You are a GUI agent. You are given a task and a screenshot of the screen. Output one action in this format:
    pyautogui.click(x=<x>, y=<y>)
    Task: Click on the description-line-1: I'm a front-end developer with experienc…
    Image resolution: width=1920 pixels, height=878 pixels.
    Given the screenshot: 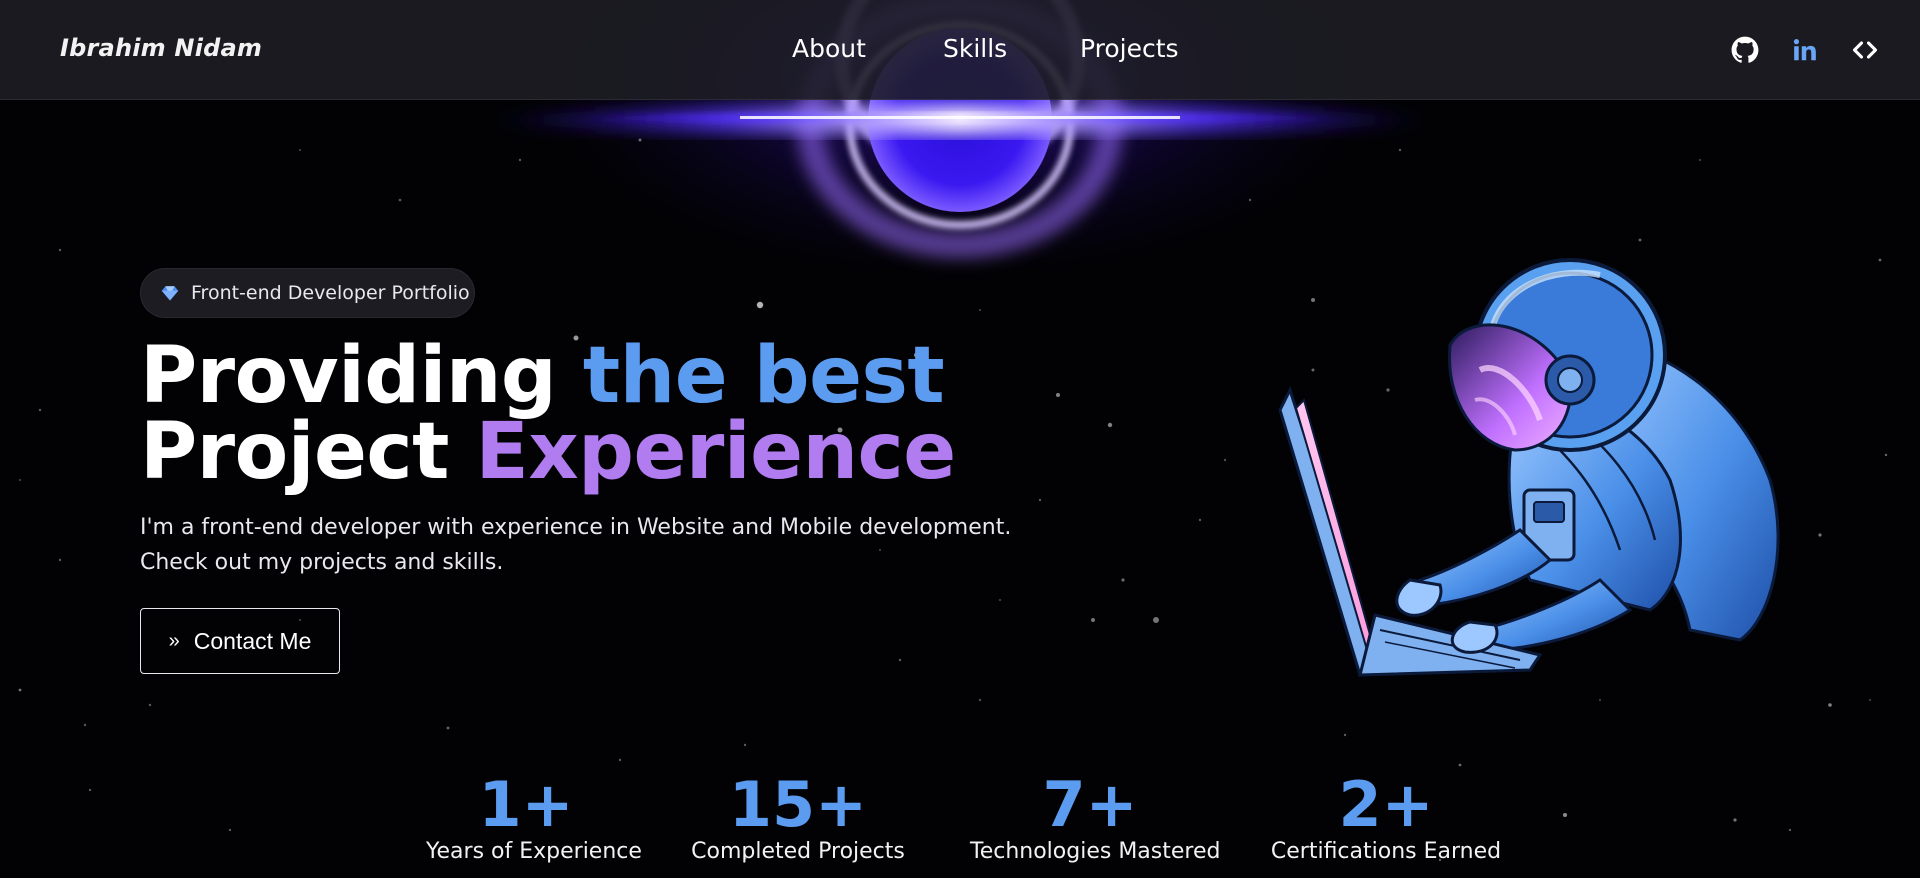 What is the action you would take?
    pyautogui.click(x=576, y=527)
    